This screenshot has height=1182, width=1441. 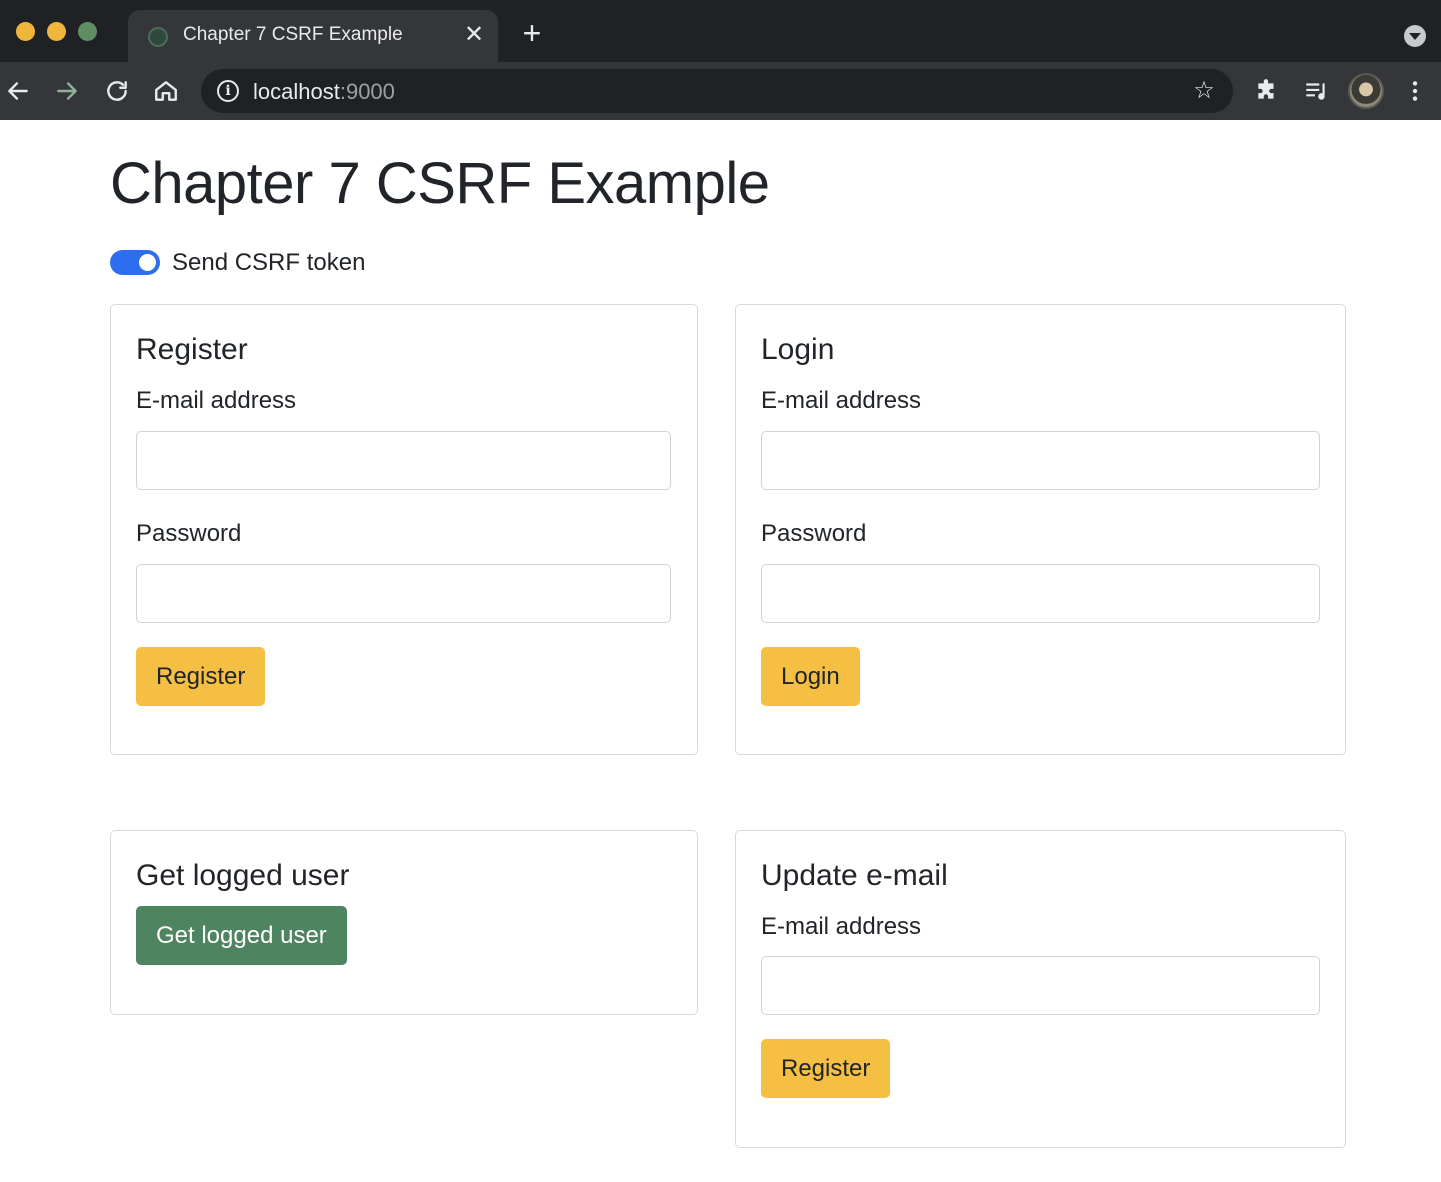 What do you see at coordinates (404, 922) in the screenshot?
I see `logged-user-card: Get logged user Get logged user` at bounding box center [404, 922].